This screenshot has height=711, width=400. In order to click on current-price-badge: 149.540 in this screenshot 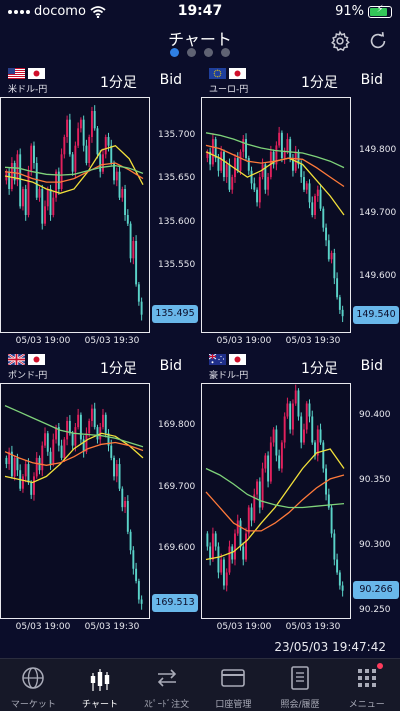, I will do `click(376, 315)`.